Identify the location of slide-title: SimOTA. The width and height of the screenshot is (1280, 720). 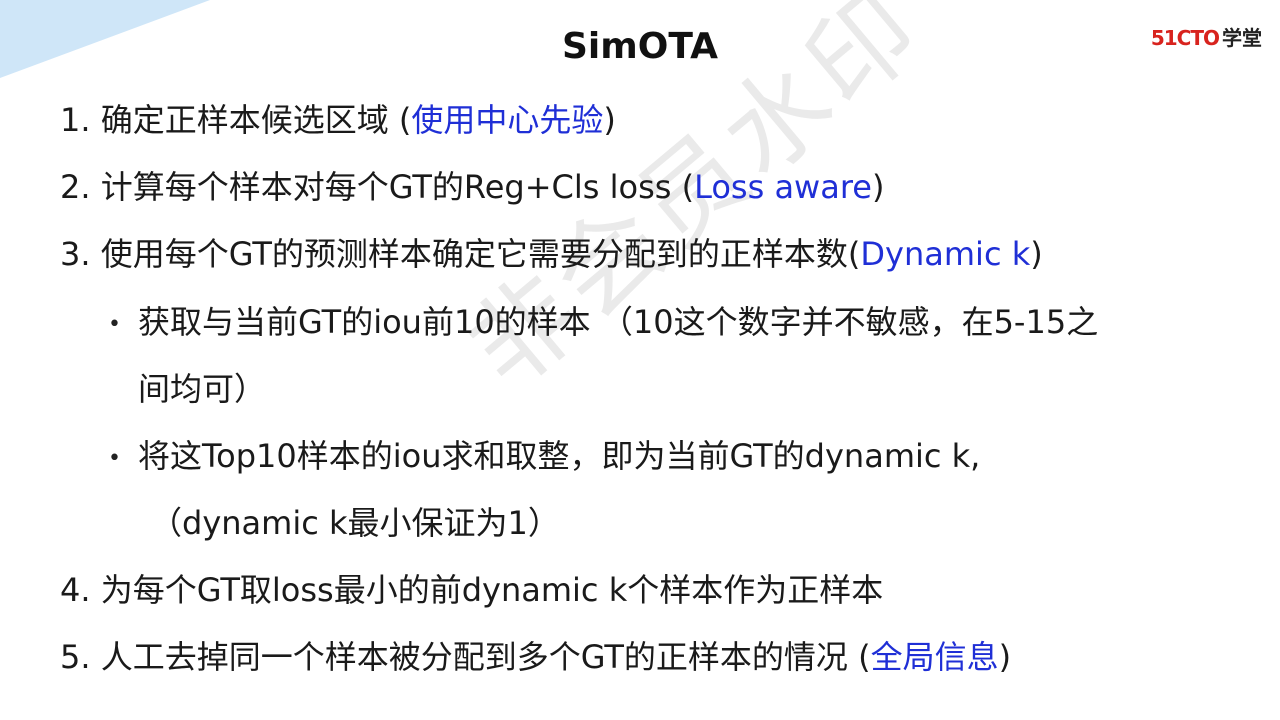
(639, 46).